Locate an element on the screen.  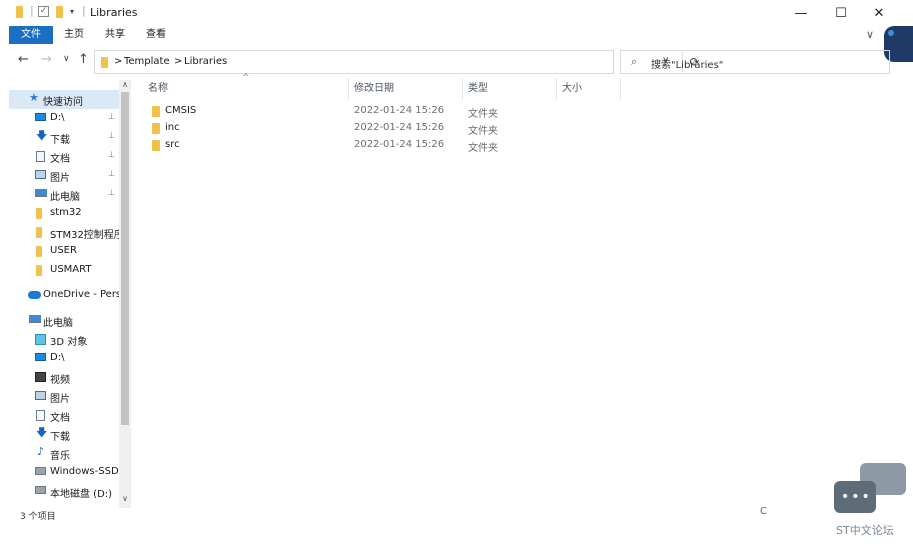
ribbon-tabs: 文件 主页 共享 查看 ∨ is located at coordinates (456, 35).